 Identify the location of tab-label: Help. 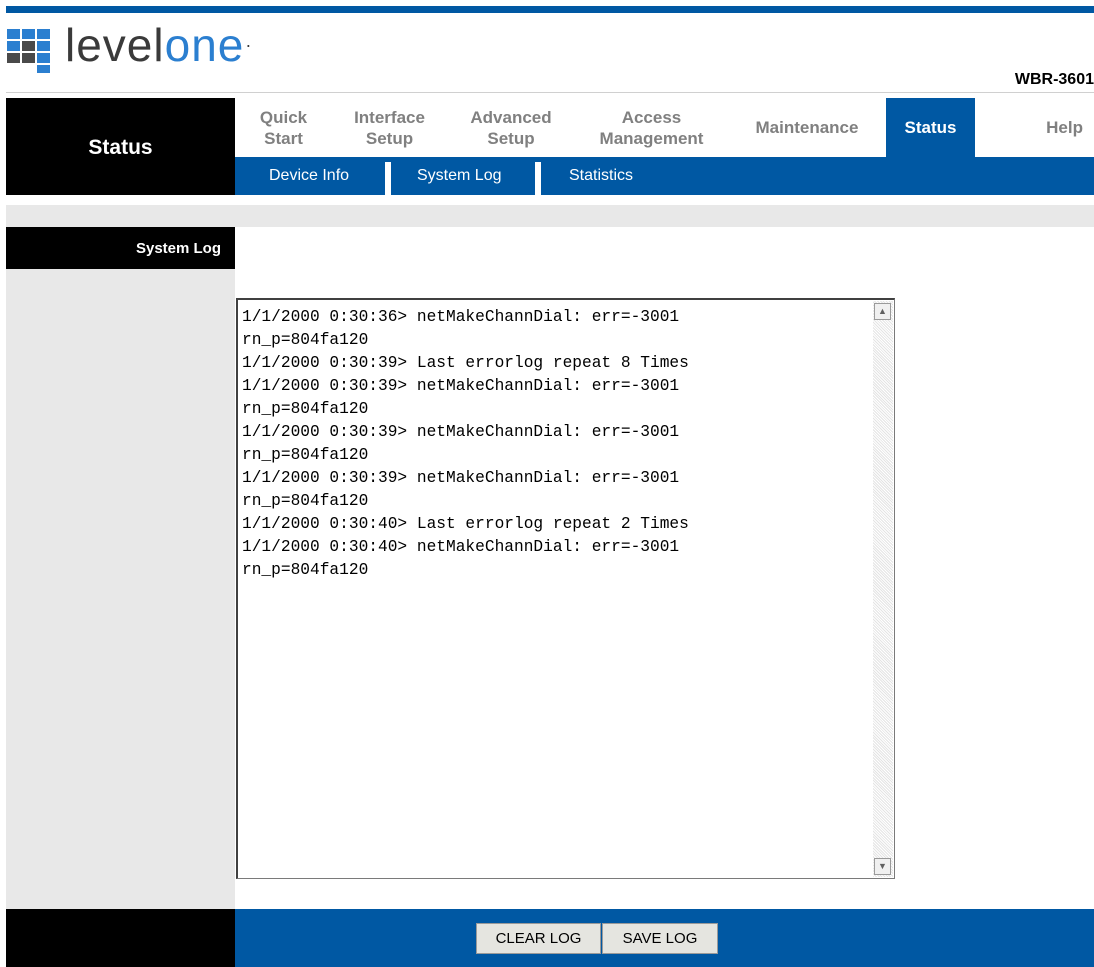
(1064, 127).